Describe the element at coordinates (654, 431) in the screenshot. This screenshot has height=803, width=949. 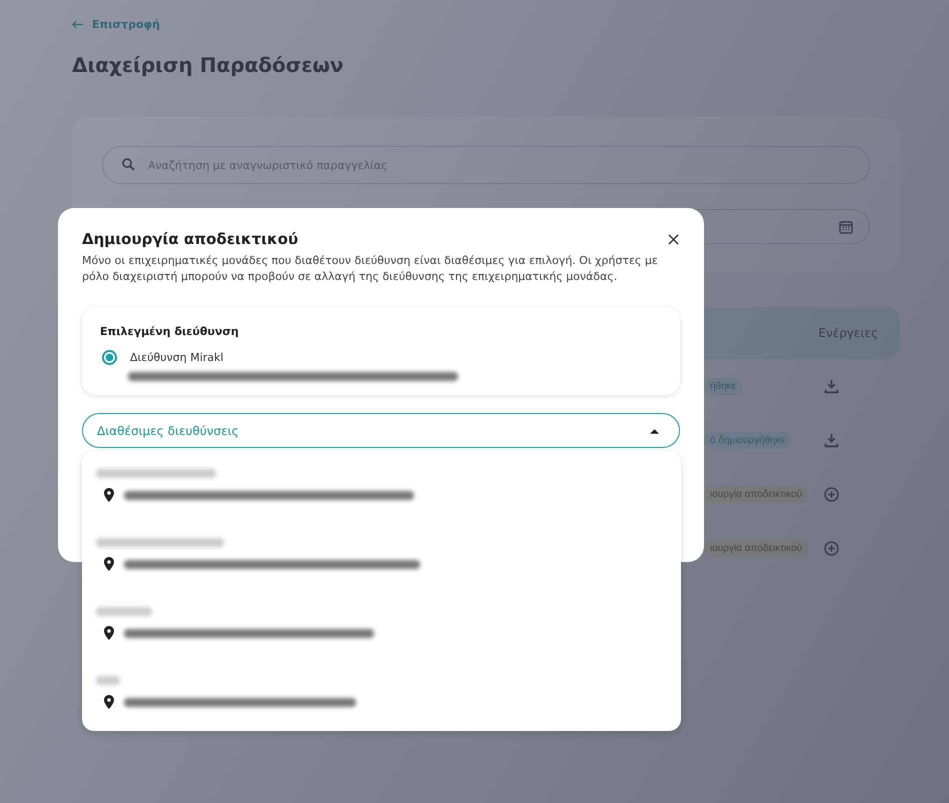
I see `caret-up-icon` at that location.